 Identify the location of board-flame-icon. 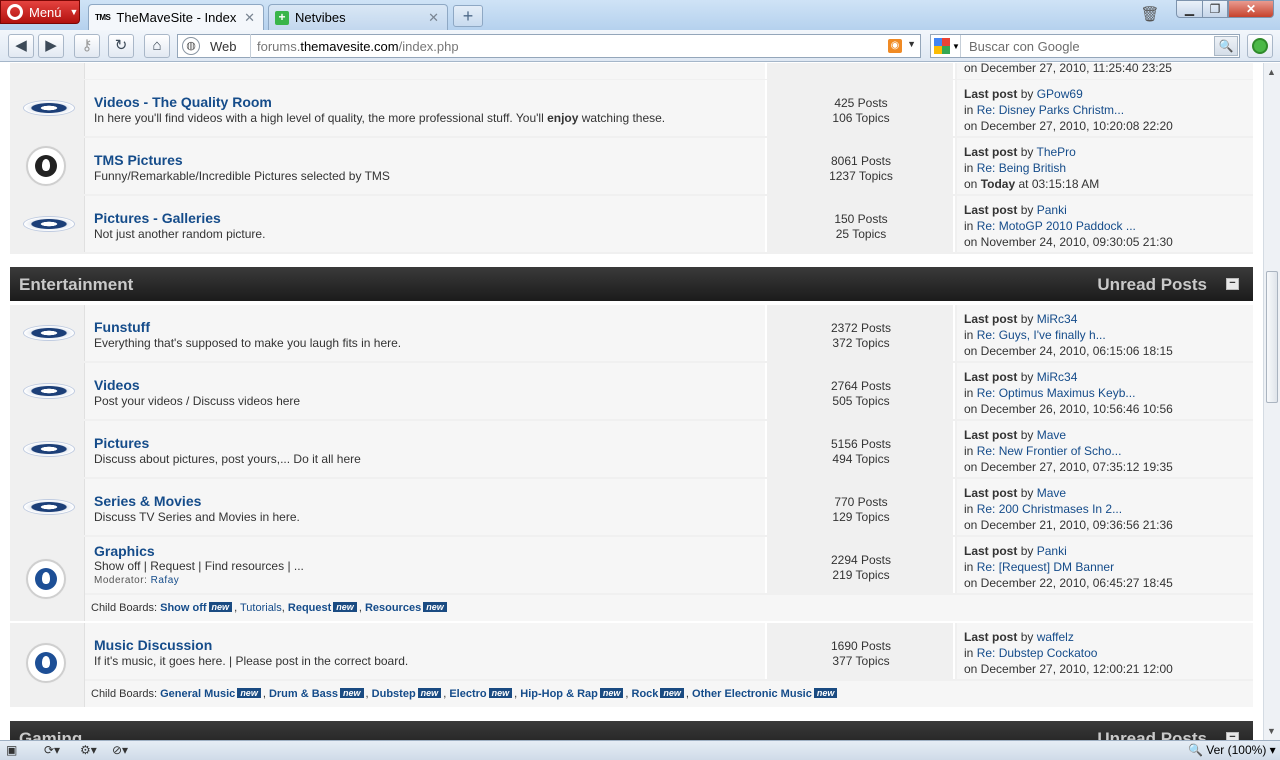
(46, 166).